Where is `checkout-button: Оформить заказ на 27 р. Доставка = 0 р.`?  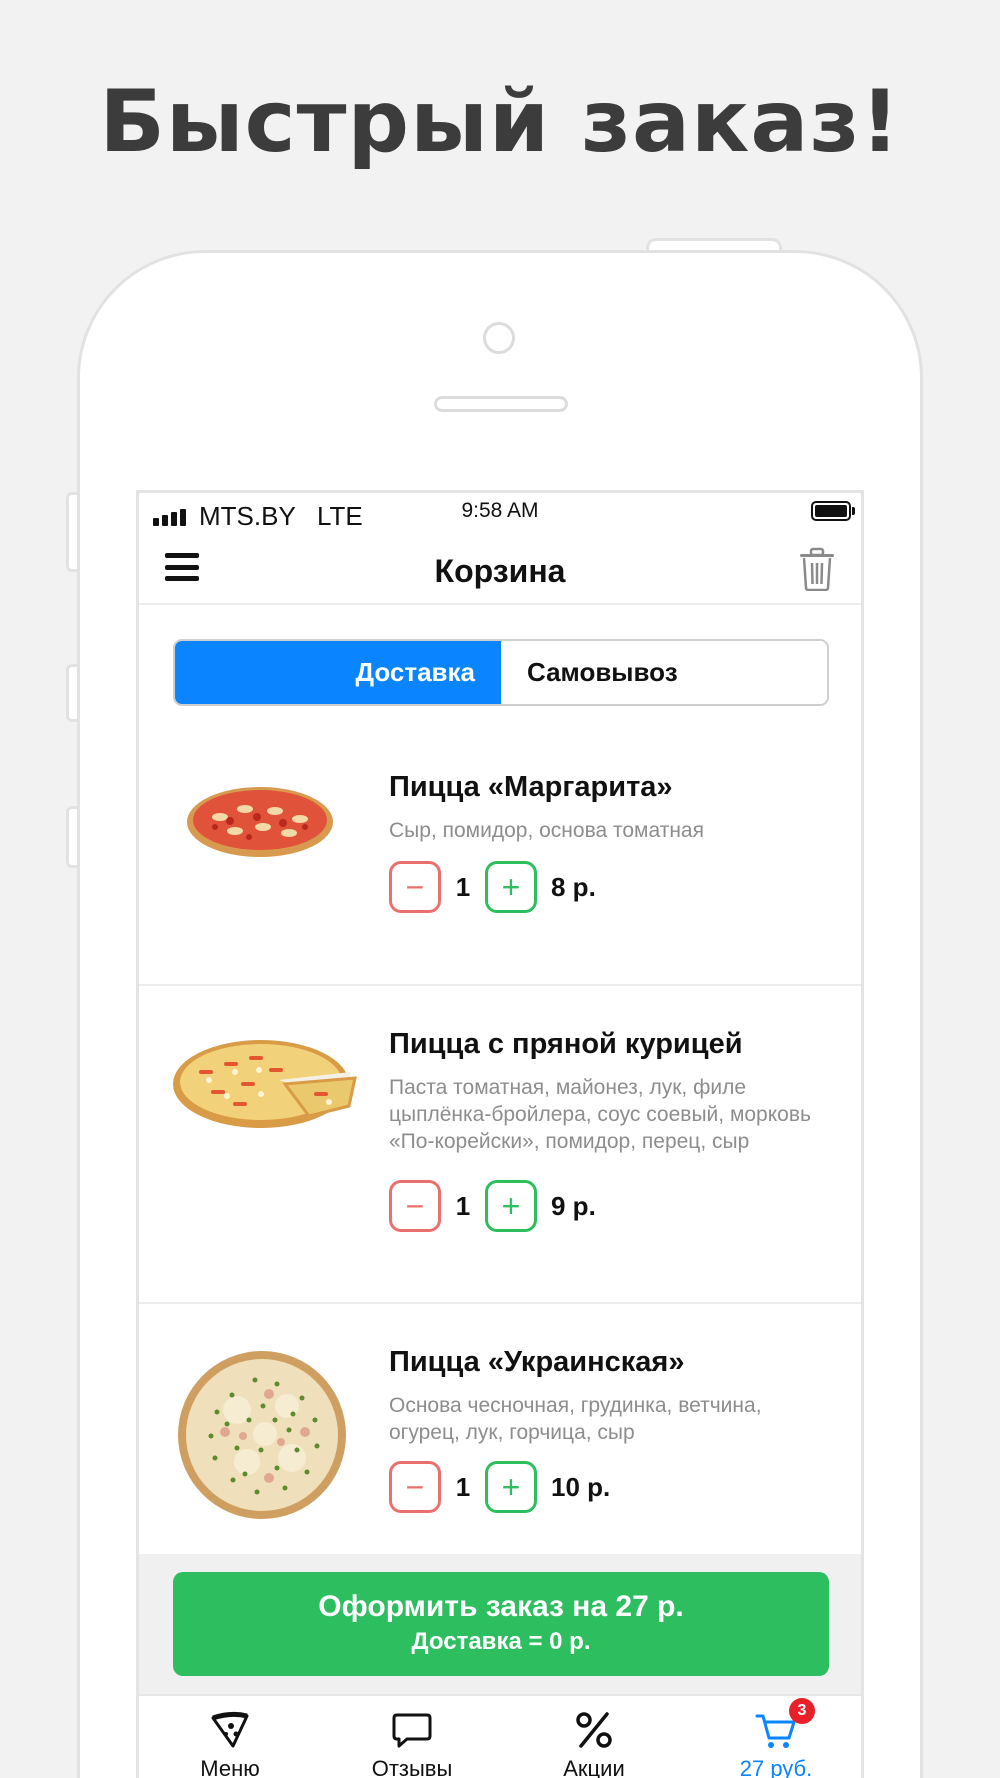
checkout-button: Оформить заказ на 27 р. Доставка = 0 р. is located at coordinates (501, 1624).